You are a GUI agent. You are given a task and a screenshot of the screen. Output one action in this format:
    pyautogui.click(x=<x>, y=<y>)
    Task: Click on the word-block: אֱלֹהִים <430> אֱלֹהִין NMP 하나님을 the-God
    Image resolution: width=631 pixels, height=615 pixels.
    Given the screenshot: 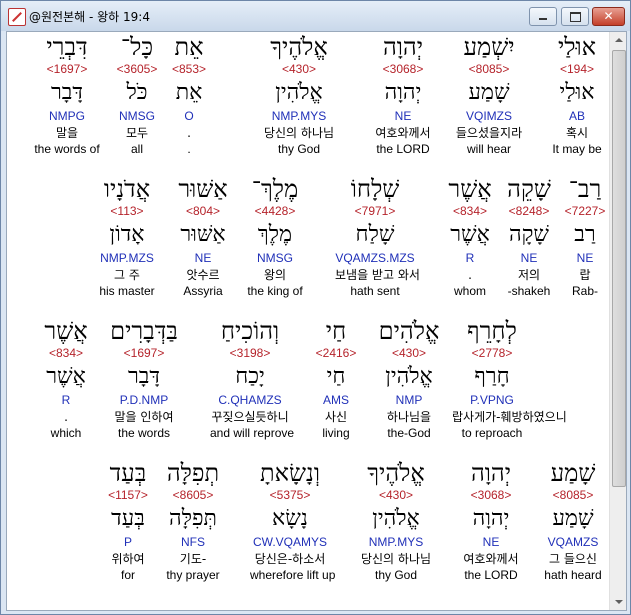 What is the action you would take?
    pyautogui.click(x=409, y=378)
    